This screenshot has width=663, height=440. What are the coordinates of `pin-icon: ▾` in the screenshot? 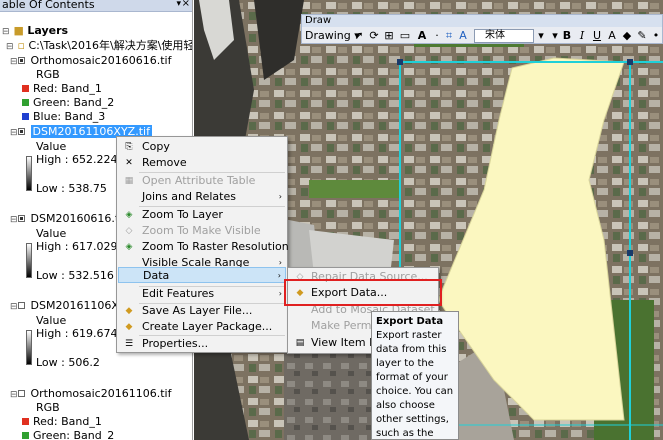 It's located at (178, 5).